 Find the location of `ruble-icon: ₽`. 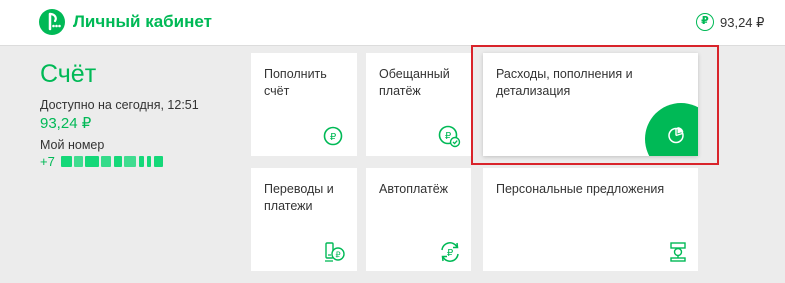

ruble-icon: ₽ is located at coordinates (705, 22).